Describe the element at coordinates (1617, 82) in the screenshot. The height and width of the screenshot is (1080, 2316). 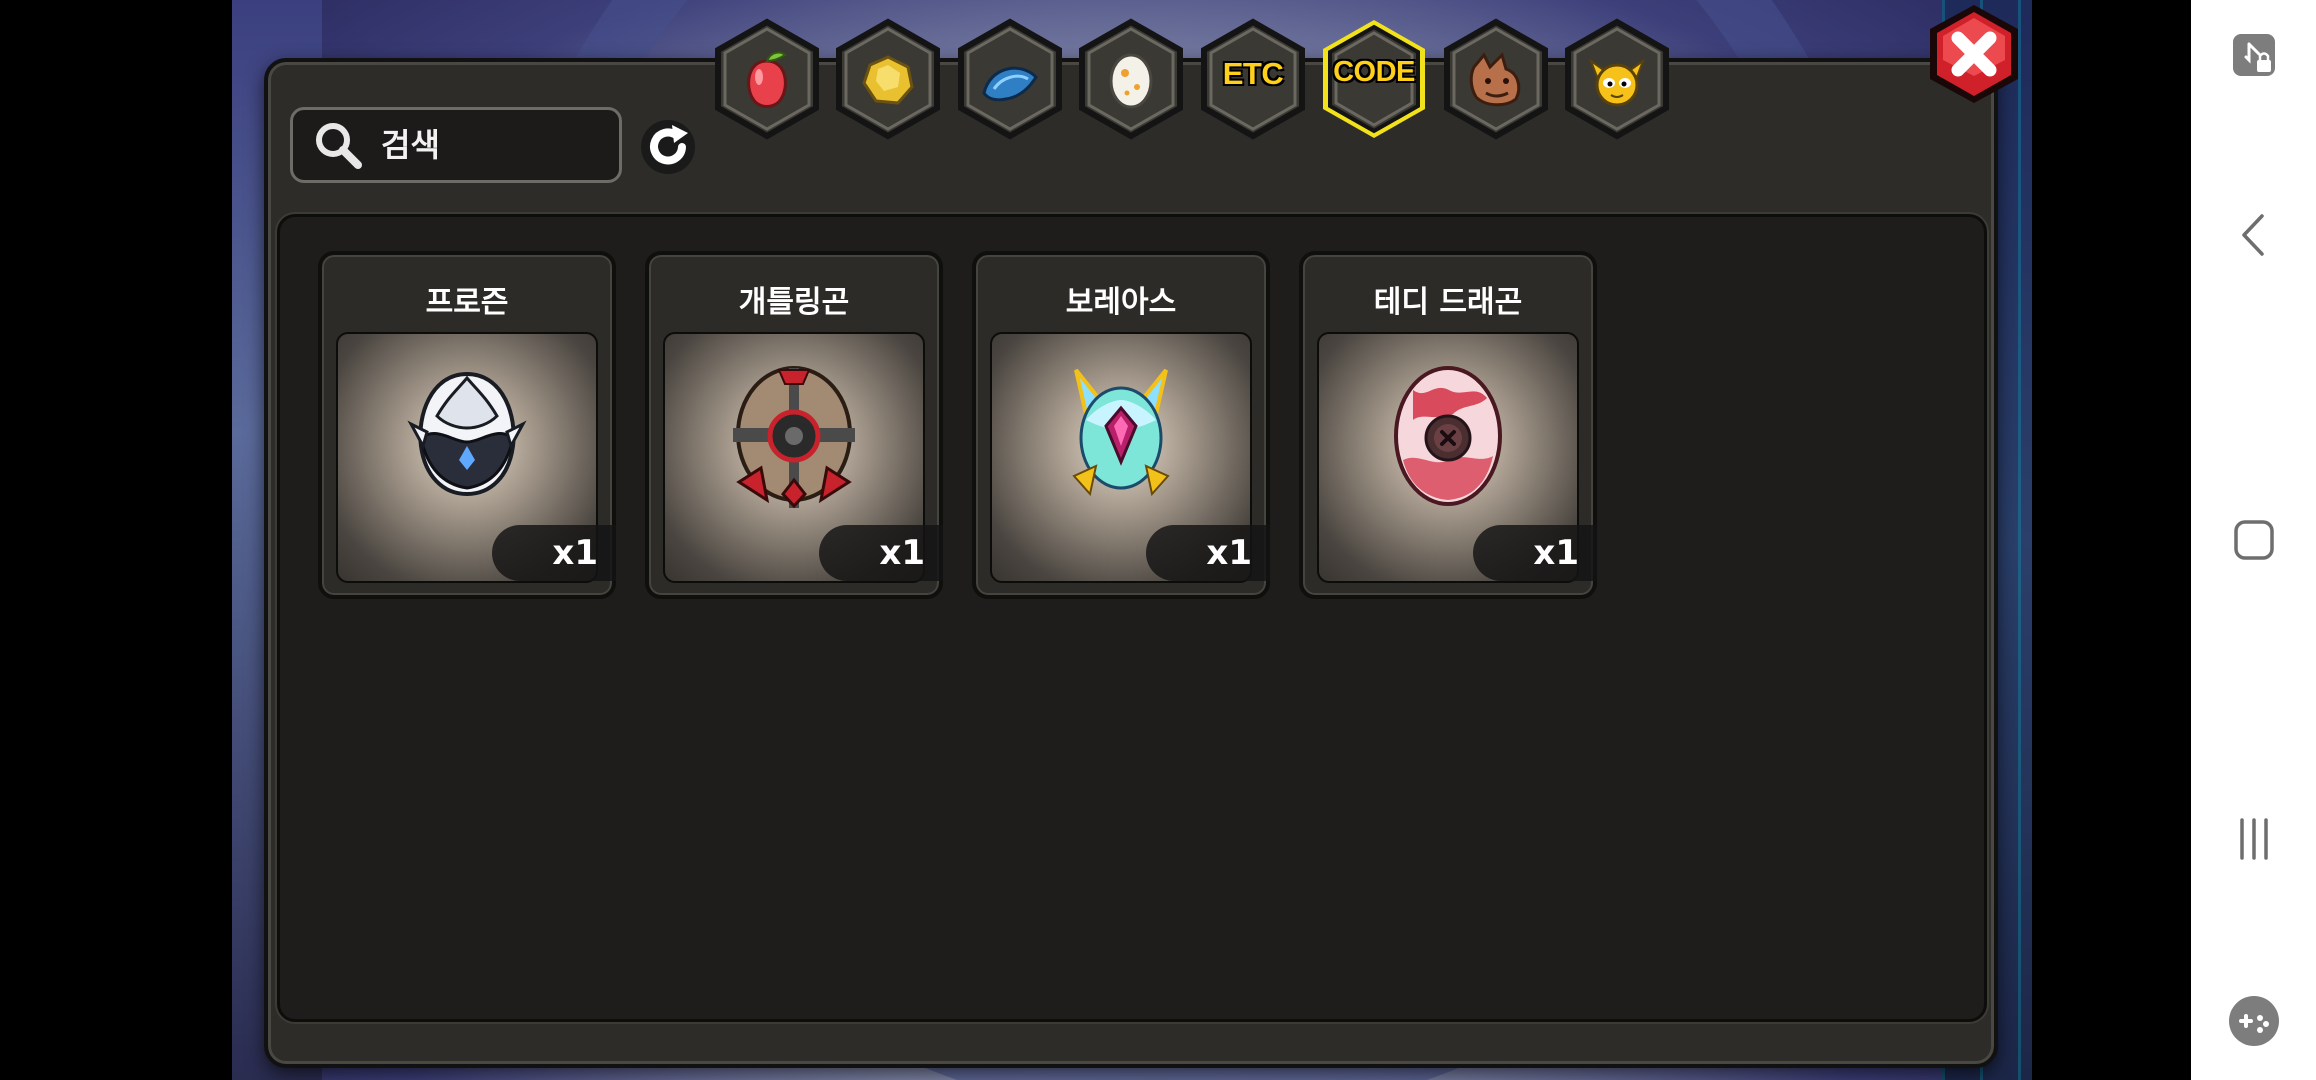
I see `winged-mascot-icon` at that location.